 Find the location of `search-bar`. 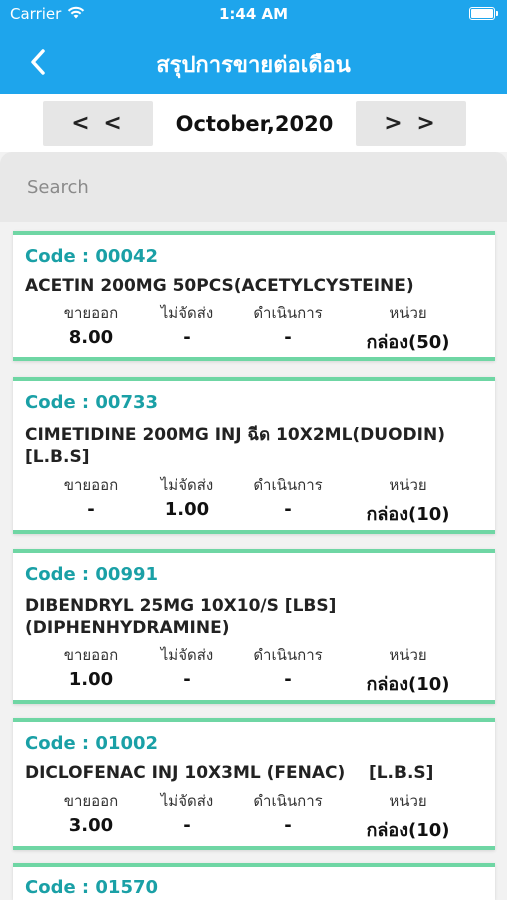

search-bar is located at coordinates (253, 187).